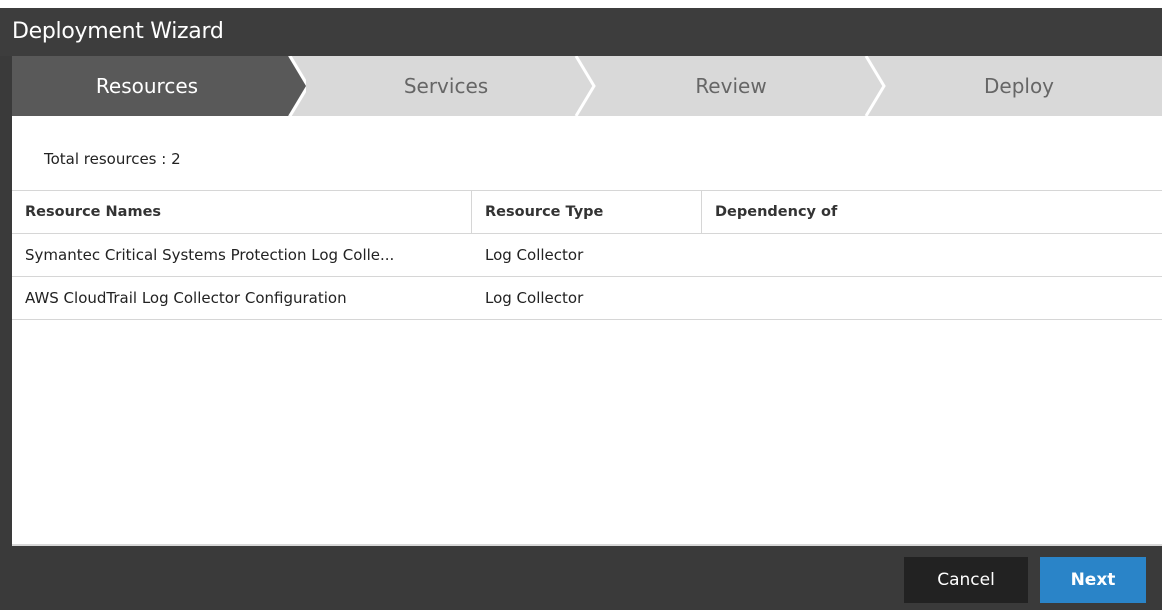 This screenshot has height=610, width=1162. I want to click on step-label: Services, so click(446, 86).